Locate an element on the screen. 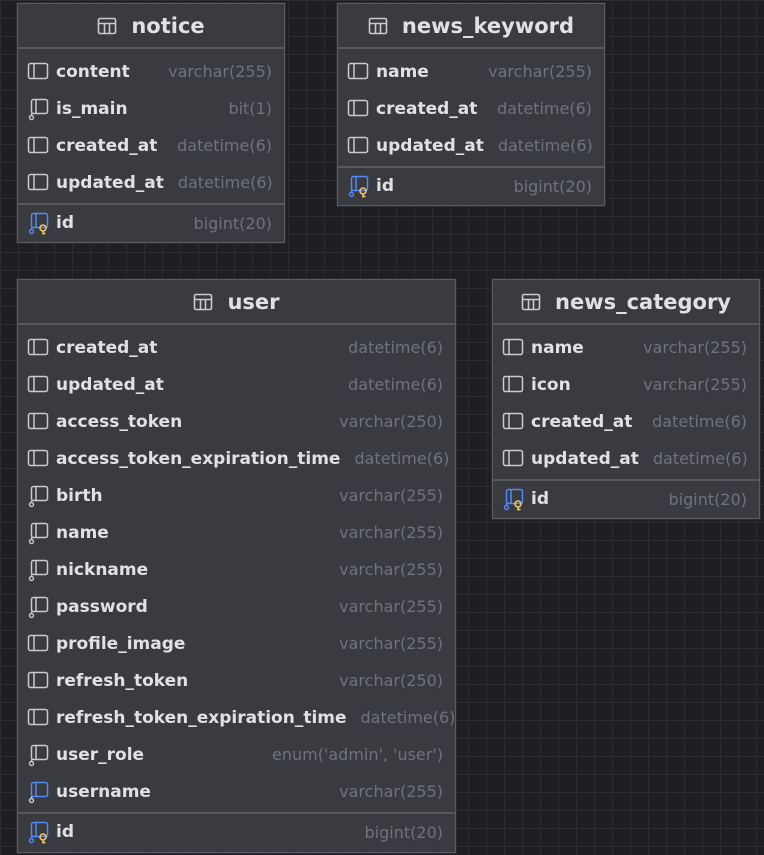 This screenshot has width=764, height=855. column-name: refresh_token_expiration_time is located at coordinates (201, 717).